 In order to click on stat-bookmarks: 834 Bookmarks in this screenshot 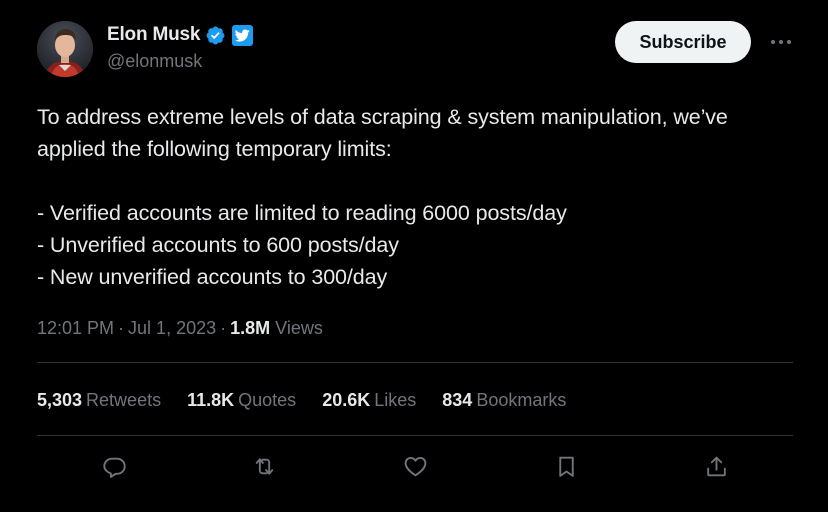, I will do `click(504, 400)`.